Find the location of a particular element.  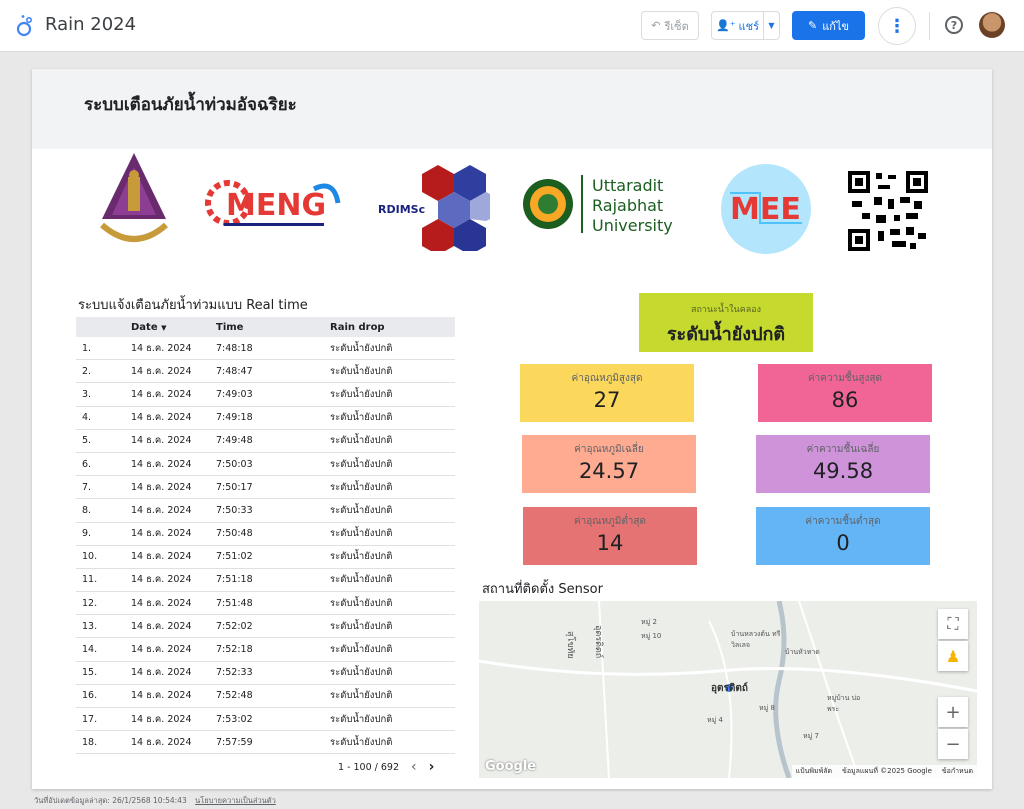

cell-n: 11. is located at coordinates (90, 580).